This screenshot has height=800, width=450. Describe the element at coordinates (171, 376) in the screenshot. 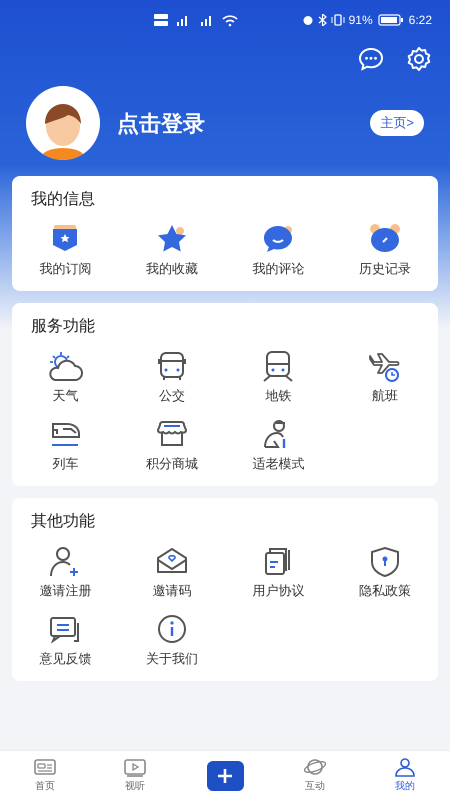

I see `feature-item: 公交` at that location.